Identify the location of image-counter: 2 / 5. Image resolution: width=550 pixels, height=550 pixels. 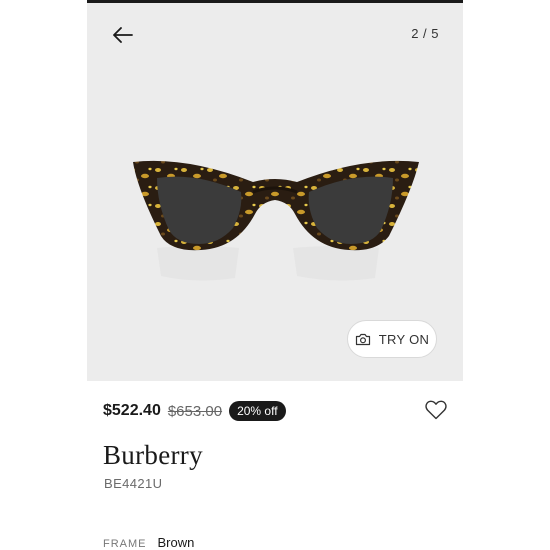
(425, 33).